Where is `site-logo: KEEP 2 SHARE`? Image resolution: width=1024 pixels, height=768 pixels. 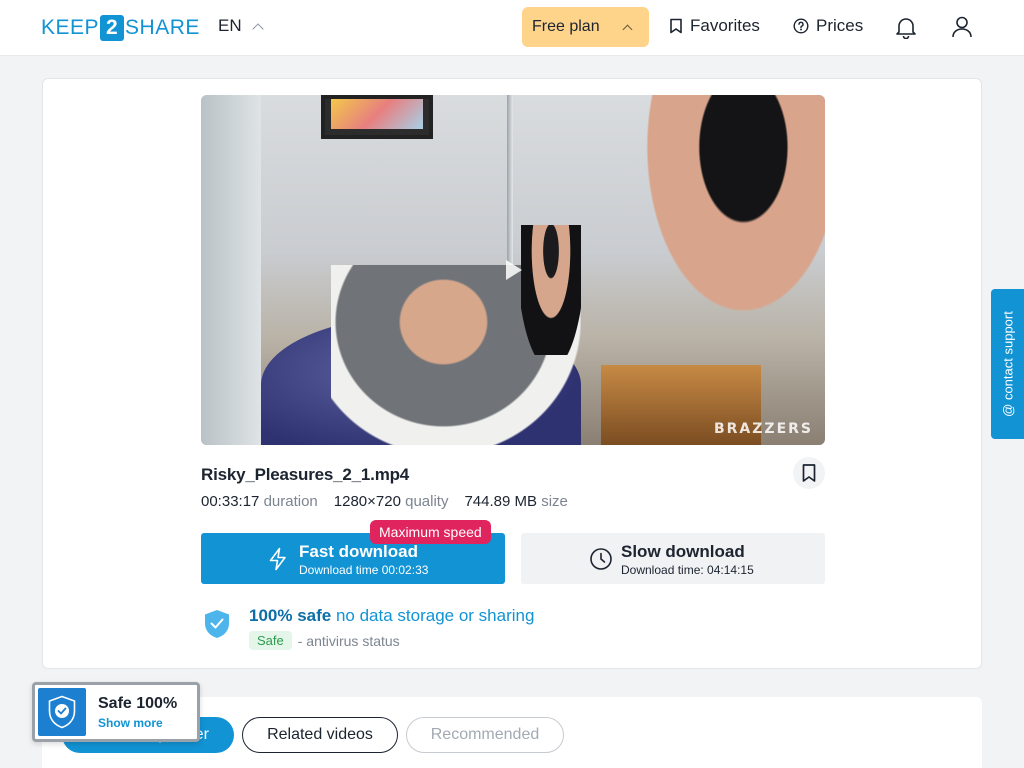 site-logo: KEEP 2 SHARE is located at coordinates (120, 28).